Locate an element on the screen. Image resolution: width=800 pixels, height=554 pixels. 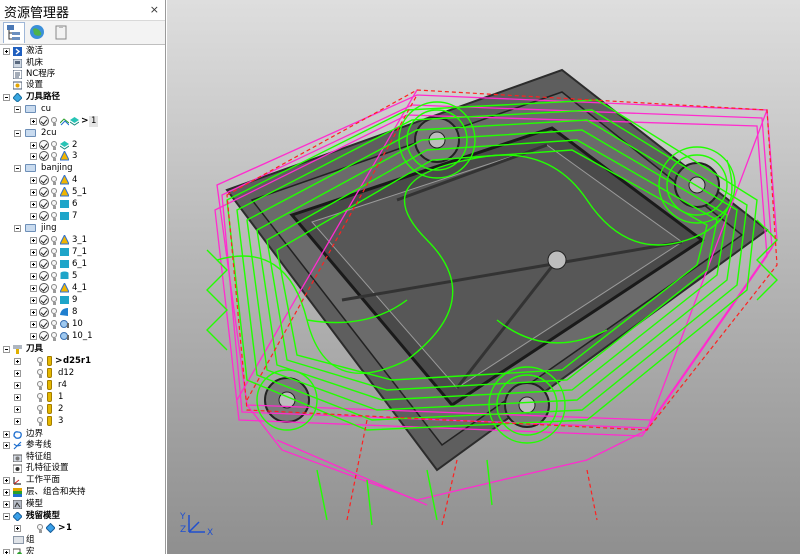
tree-item-tools: 刀具 is located at coordinates (82, 349).